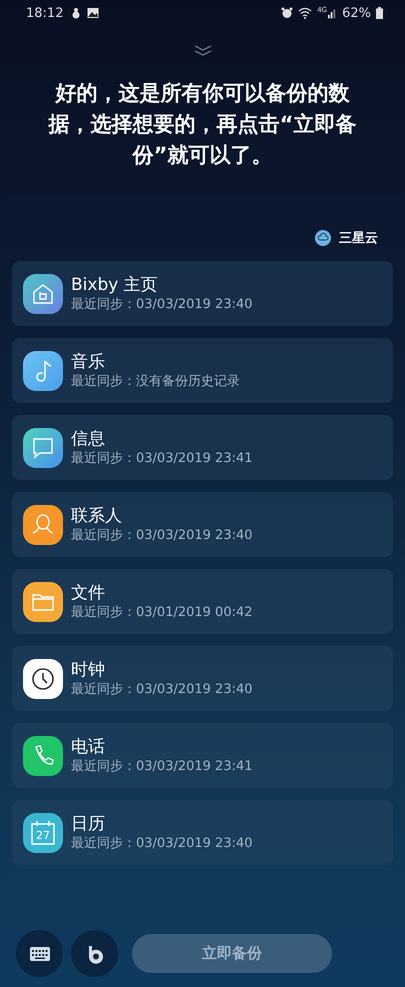 The height and width of the screenshot is (987, 405). I want to click on house-icon, so click(43, 294).